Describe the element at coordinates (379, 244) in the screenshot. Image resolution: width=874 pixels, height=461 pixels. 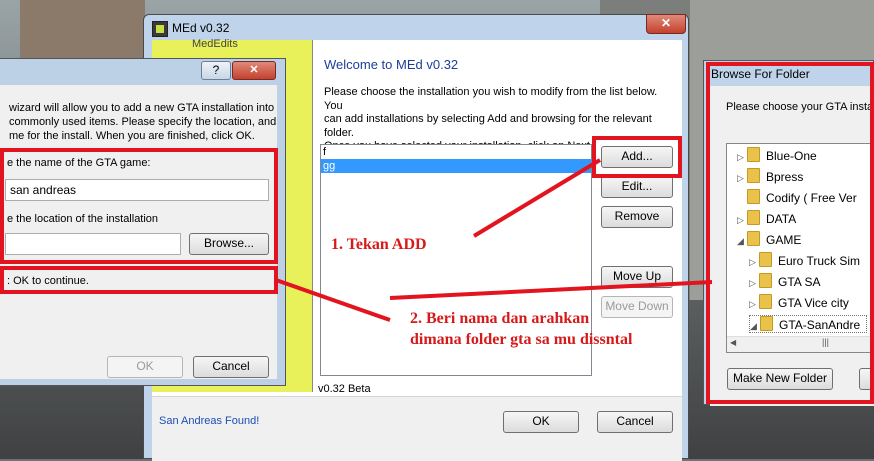
I see `annotation-step1: 1. Tekan ADD` at that location.